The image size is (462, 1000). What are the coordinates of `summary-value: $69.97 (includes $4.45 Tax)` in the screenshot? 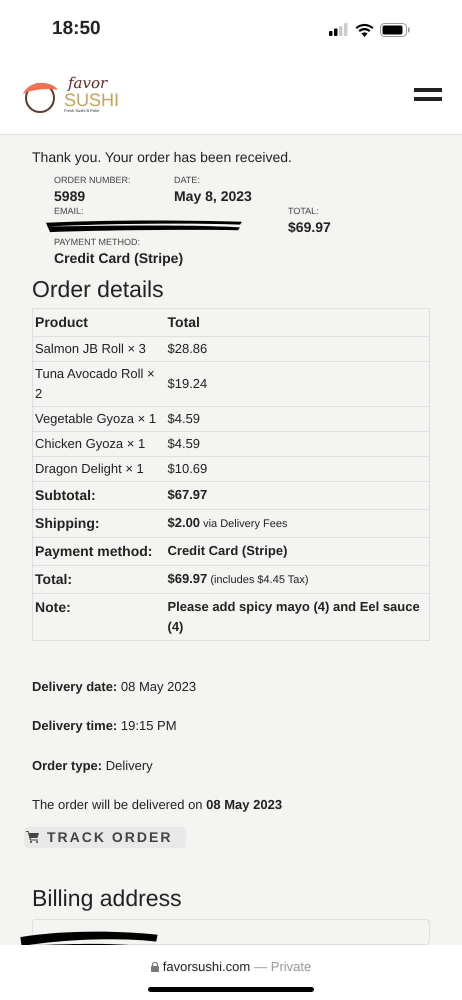 It's located at (298, 579).